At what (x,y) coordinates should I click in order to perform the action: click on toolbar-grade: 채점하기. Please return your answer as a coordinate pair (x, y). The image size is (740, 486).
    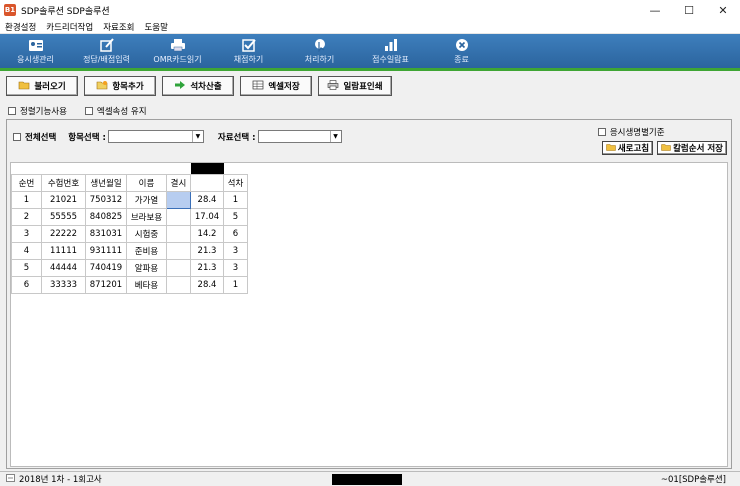
    Looking at the image, I should click on (248, 51).